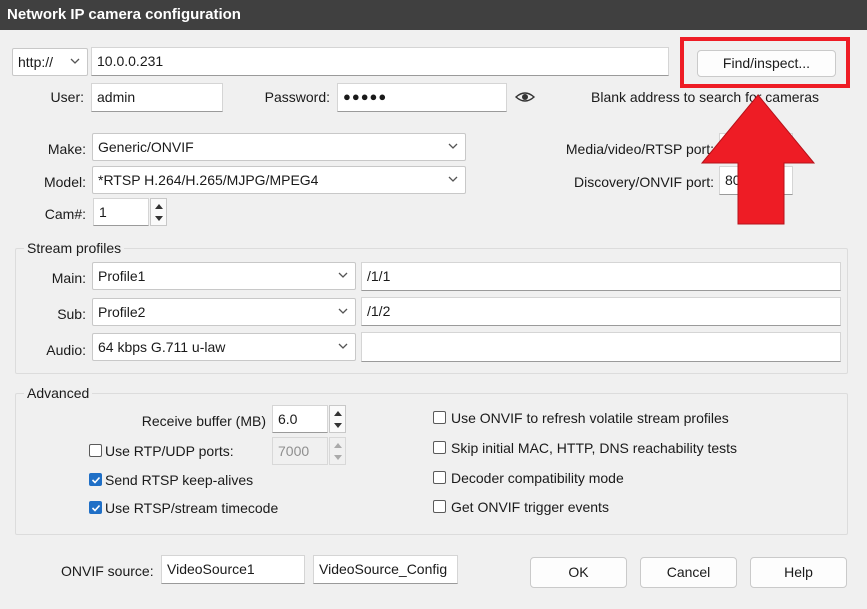  What do you see at coordinates (439, 417) in the screenshot?
I see `onvif-refresh-checkbox` at bounding box center [439, 417].